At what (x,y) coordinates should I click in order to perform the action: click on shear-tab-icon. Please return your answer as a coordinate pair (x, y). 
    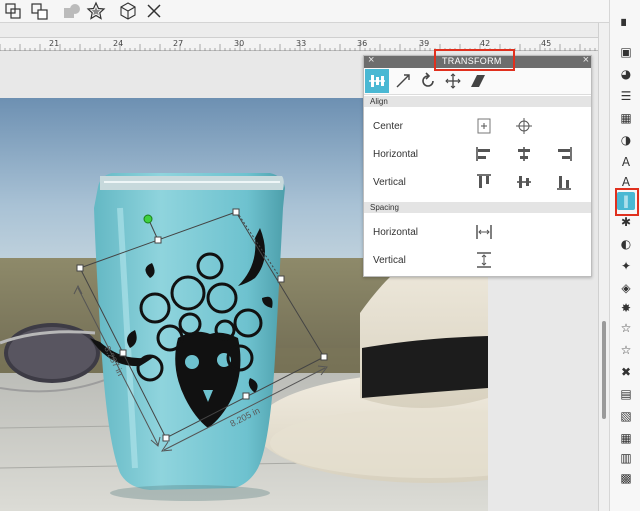
    Looking at the image, I should click on (478, 81).